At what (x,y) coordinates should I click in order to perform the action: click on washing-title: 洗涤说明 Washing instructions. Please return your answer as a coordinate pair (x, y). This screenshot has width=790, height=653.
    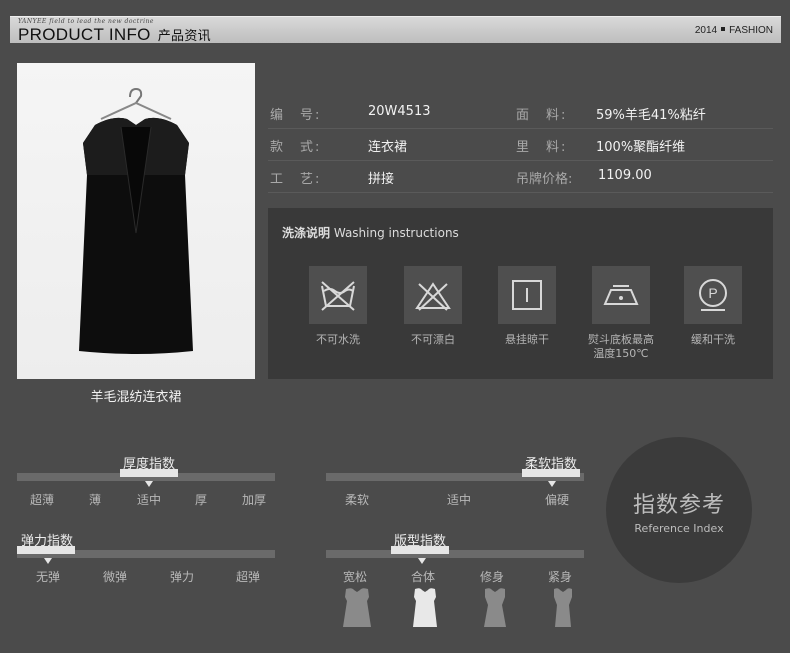
    Looking at the image, I should click on (370, 232).